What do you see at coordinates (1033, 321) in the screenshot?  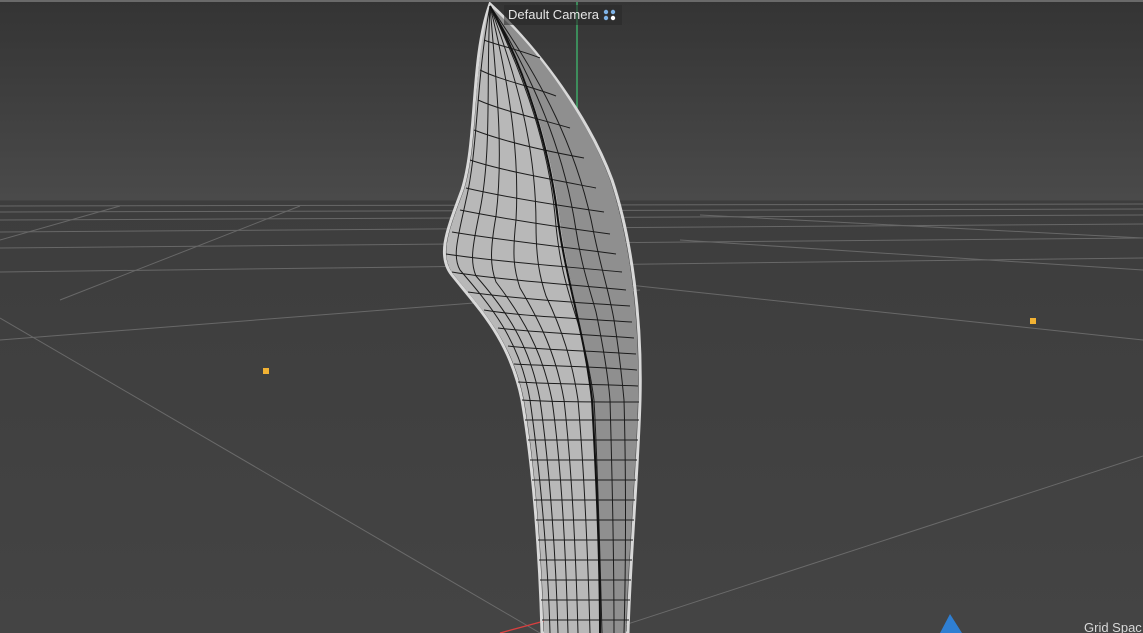 I see `light-marker-right` at bounding box center [1033, 321].